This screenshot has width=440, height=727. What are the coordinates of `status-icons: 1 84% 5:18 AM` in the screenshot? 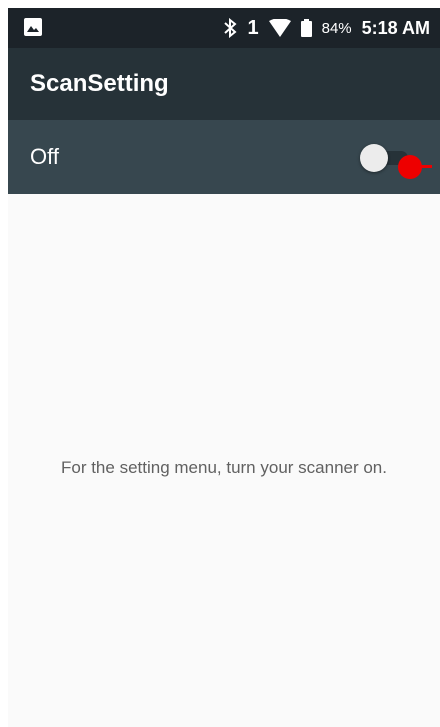 It's located at (326, 28).